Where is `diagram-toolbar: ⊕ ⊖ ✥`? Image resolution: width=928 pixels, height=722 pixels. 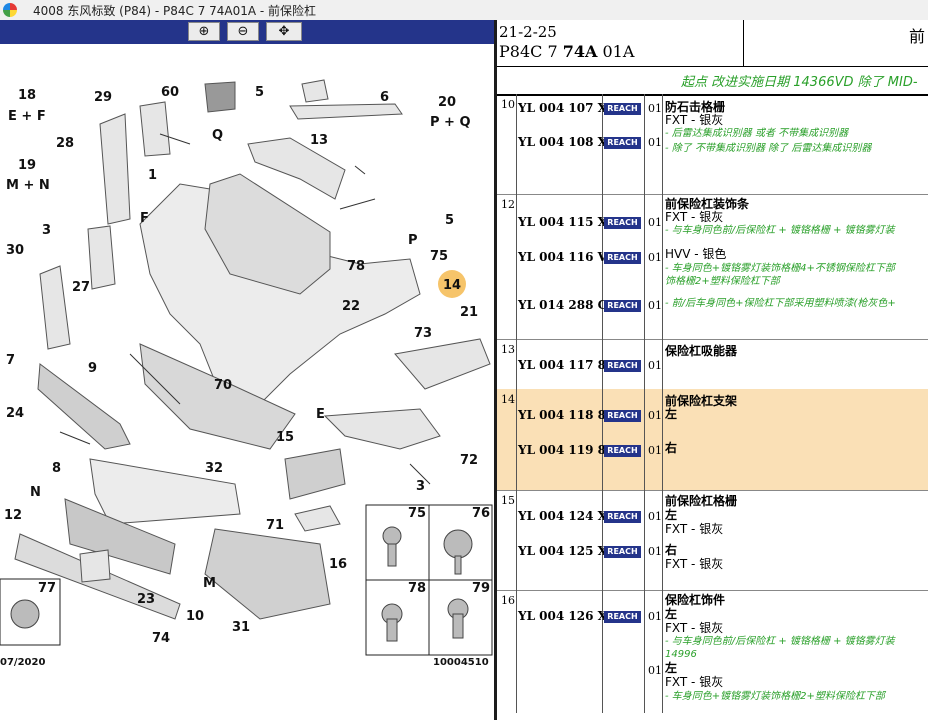 diagram-toolbar: ⊕ ⊖ ✥ is located at coordinates (247, 32).